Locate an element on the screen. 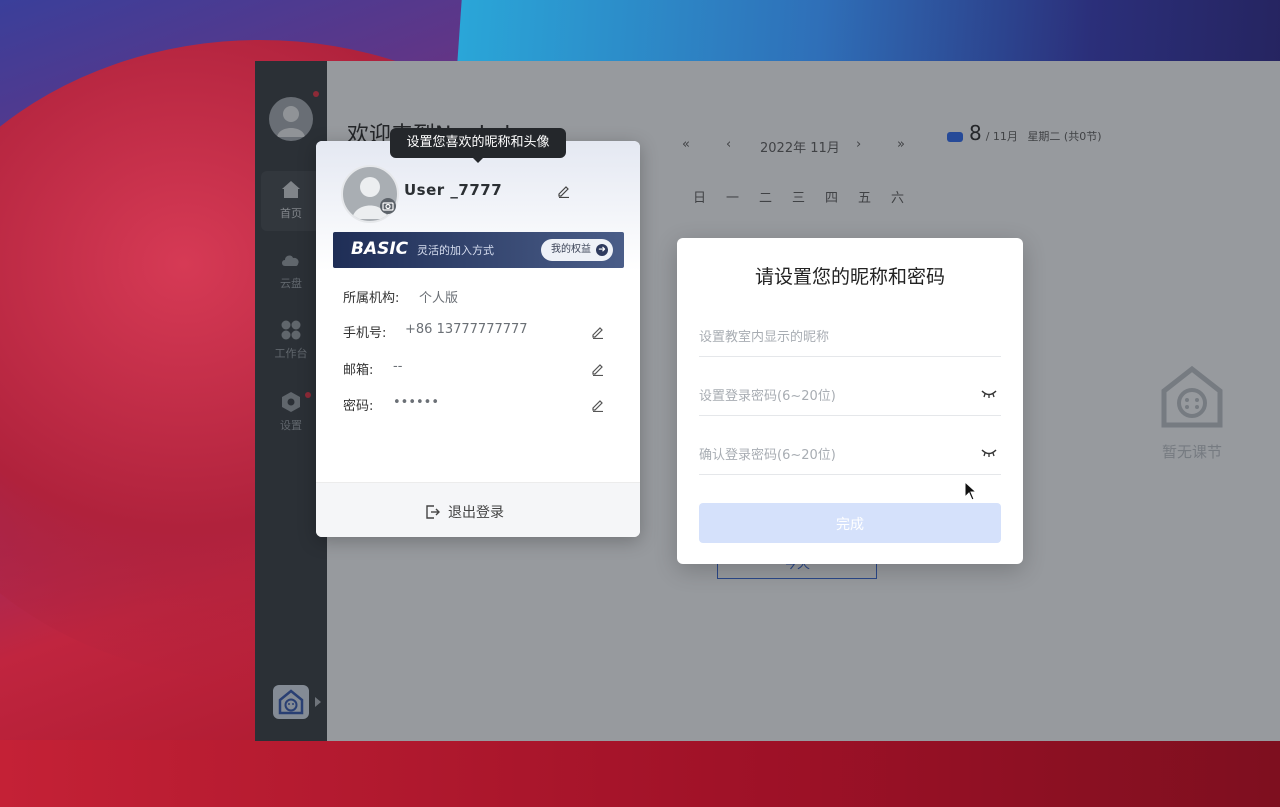 The width and height of the screenshot is (1280, 807). phone-row: 手机号: +86 13777777777 is located at coordinates (478, 332).